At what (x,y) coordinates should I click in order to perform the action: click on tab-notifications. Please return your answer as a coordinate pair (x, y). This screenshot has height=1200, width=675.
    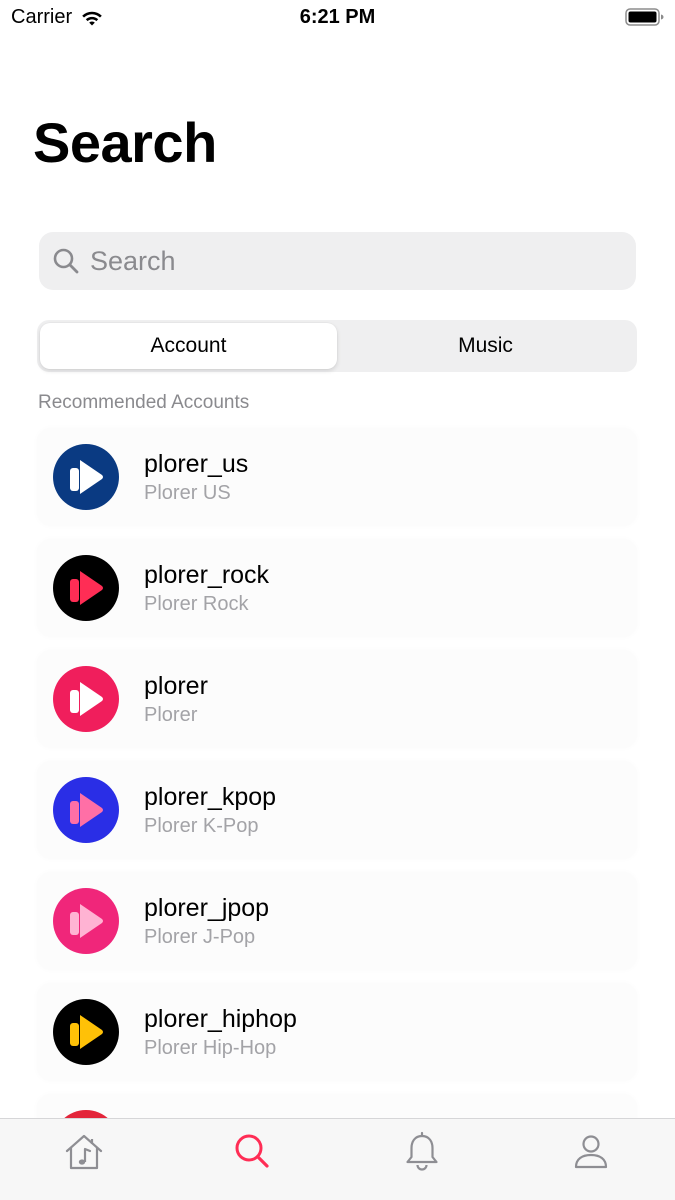
    Looking at the image, I should click on (422, 1159).